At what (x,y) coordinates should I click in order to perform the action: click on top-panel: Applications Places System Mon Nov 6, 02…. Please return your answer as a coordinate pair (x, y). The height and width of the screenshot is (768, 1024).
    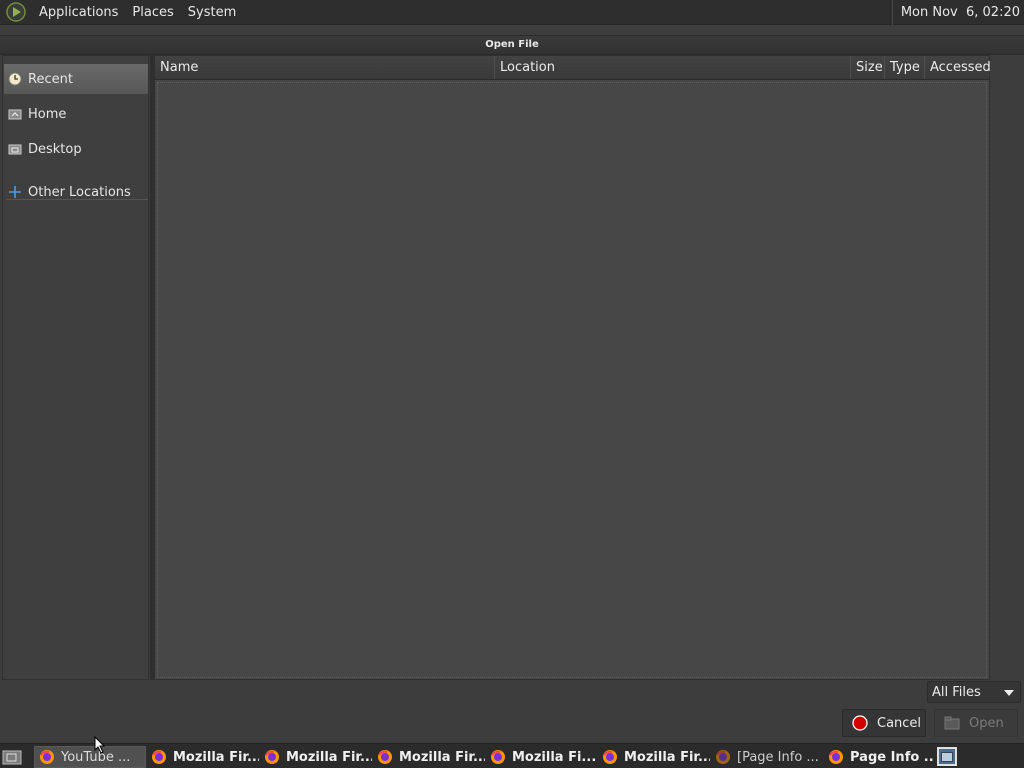
    Looking at the image, I should click on (512, 12).